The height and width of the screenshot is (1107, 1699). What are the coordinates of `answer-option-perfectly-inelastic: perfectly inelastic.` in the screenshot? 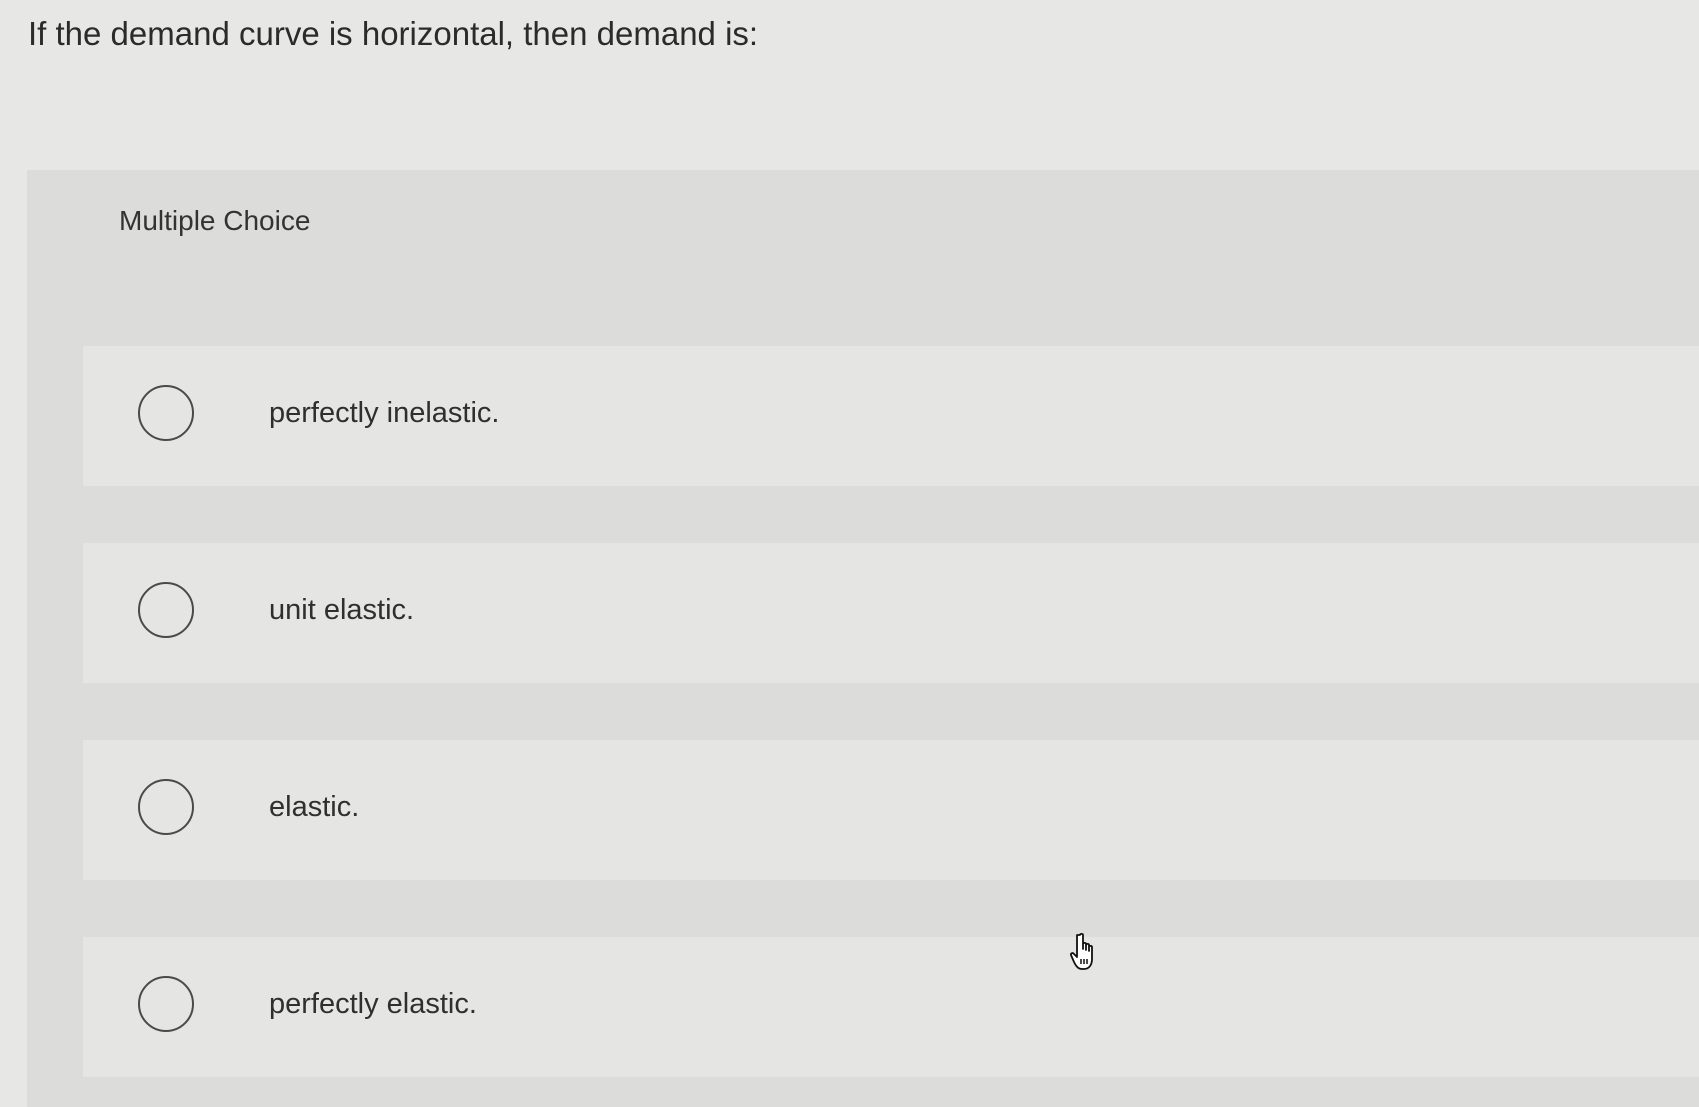 It's located at (891, 416).